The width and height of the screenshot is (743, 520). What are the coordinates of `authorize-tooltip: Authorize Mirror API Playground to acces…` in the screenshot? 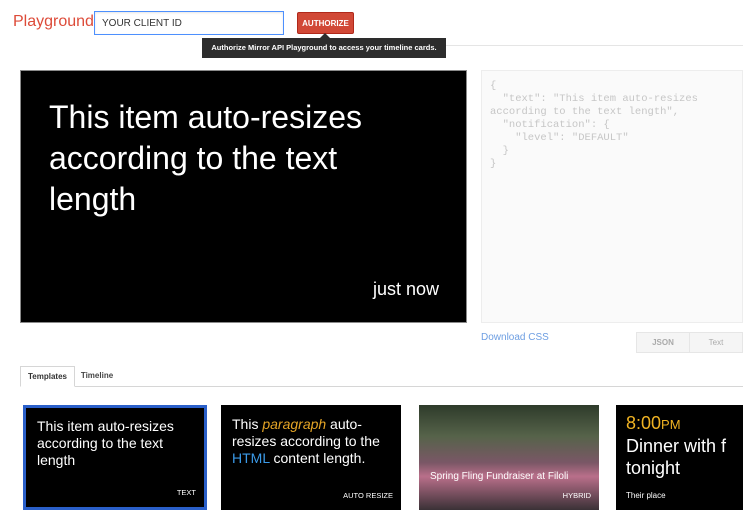 It's located at (324, 48).